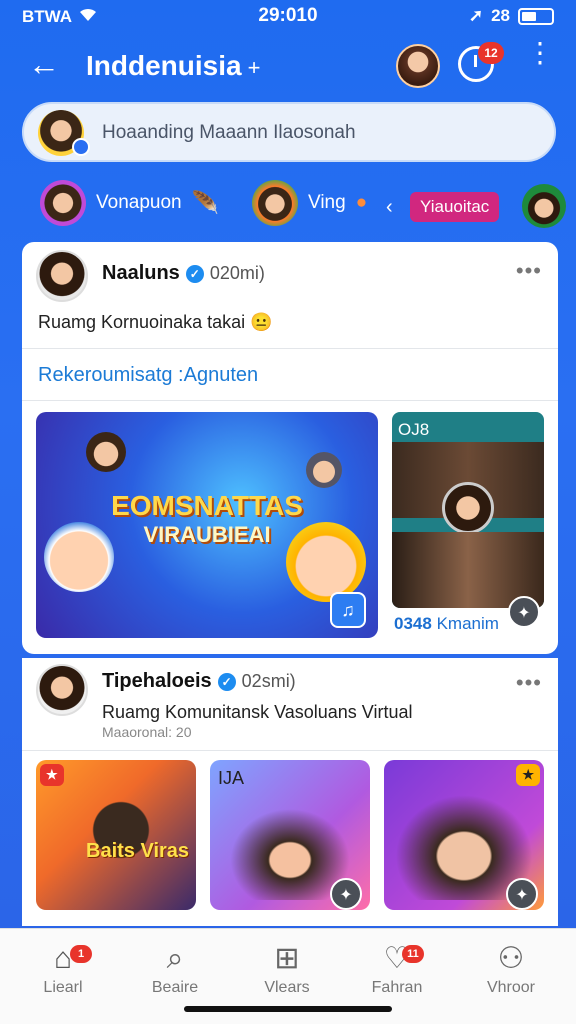 The height and width of the screenshot is (1024, 576). What do you see at coordinates (288, 1009) in the screenshot?
I see `home-indicator` at bounding box center [288, 1009].